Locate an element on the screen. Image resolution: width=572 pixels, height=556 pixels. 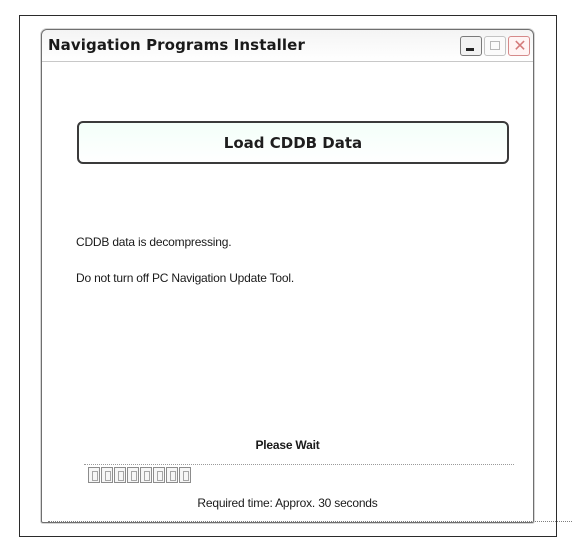
title-bar: Navigation Programs Installer ✕ is located at coordinates (287, 46).